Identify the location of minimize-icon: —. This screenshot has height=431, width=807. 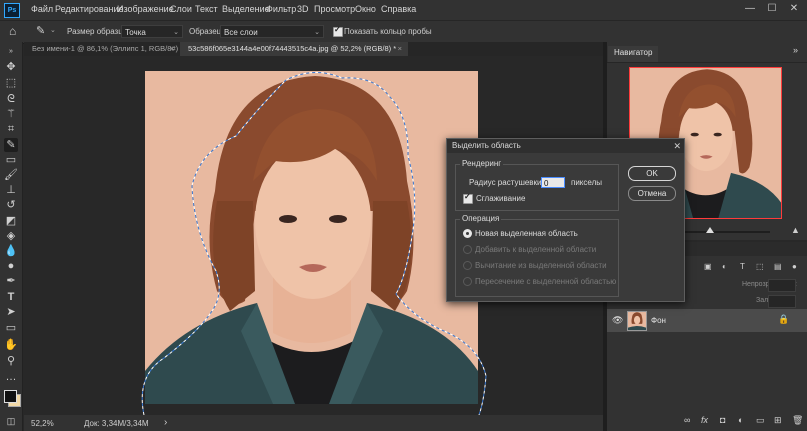
(750, 9).